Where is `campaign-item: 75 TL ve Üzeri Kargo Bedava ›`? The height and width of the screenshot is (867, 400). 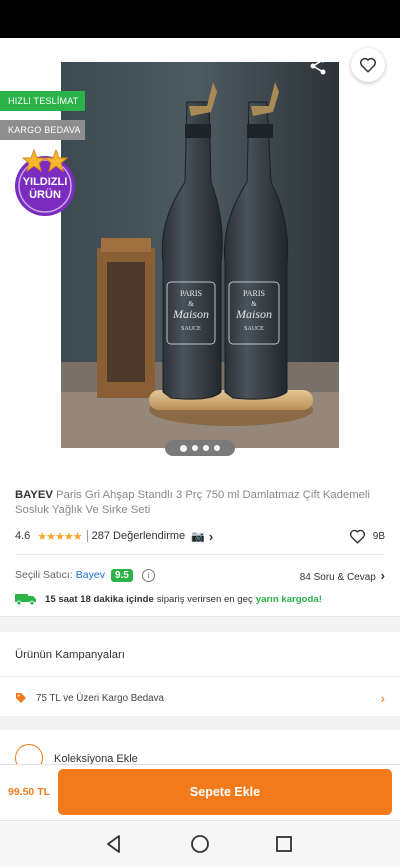
campaign-item: 75 TL ve Üzeri Kargo Bedava › is located at coordinates (200, 698).